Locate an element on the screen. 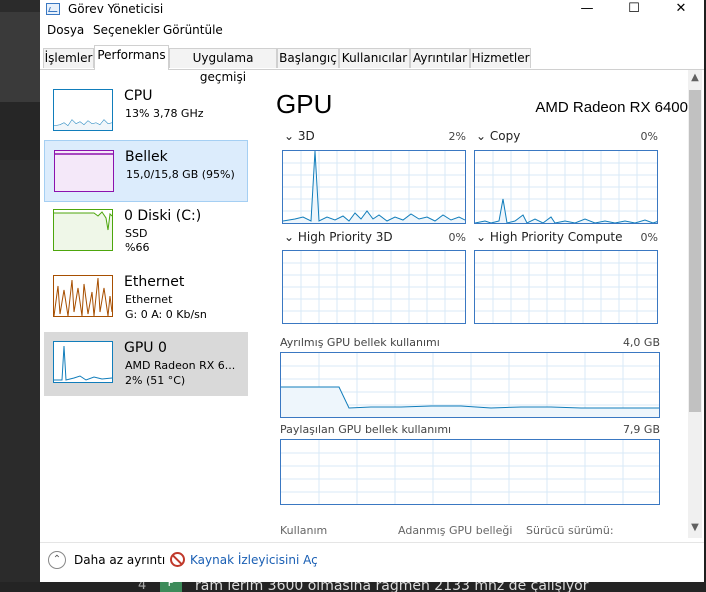 This screenshot has width=706, height=592. disk-thumbnail is located at coordinates (83, 230).